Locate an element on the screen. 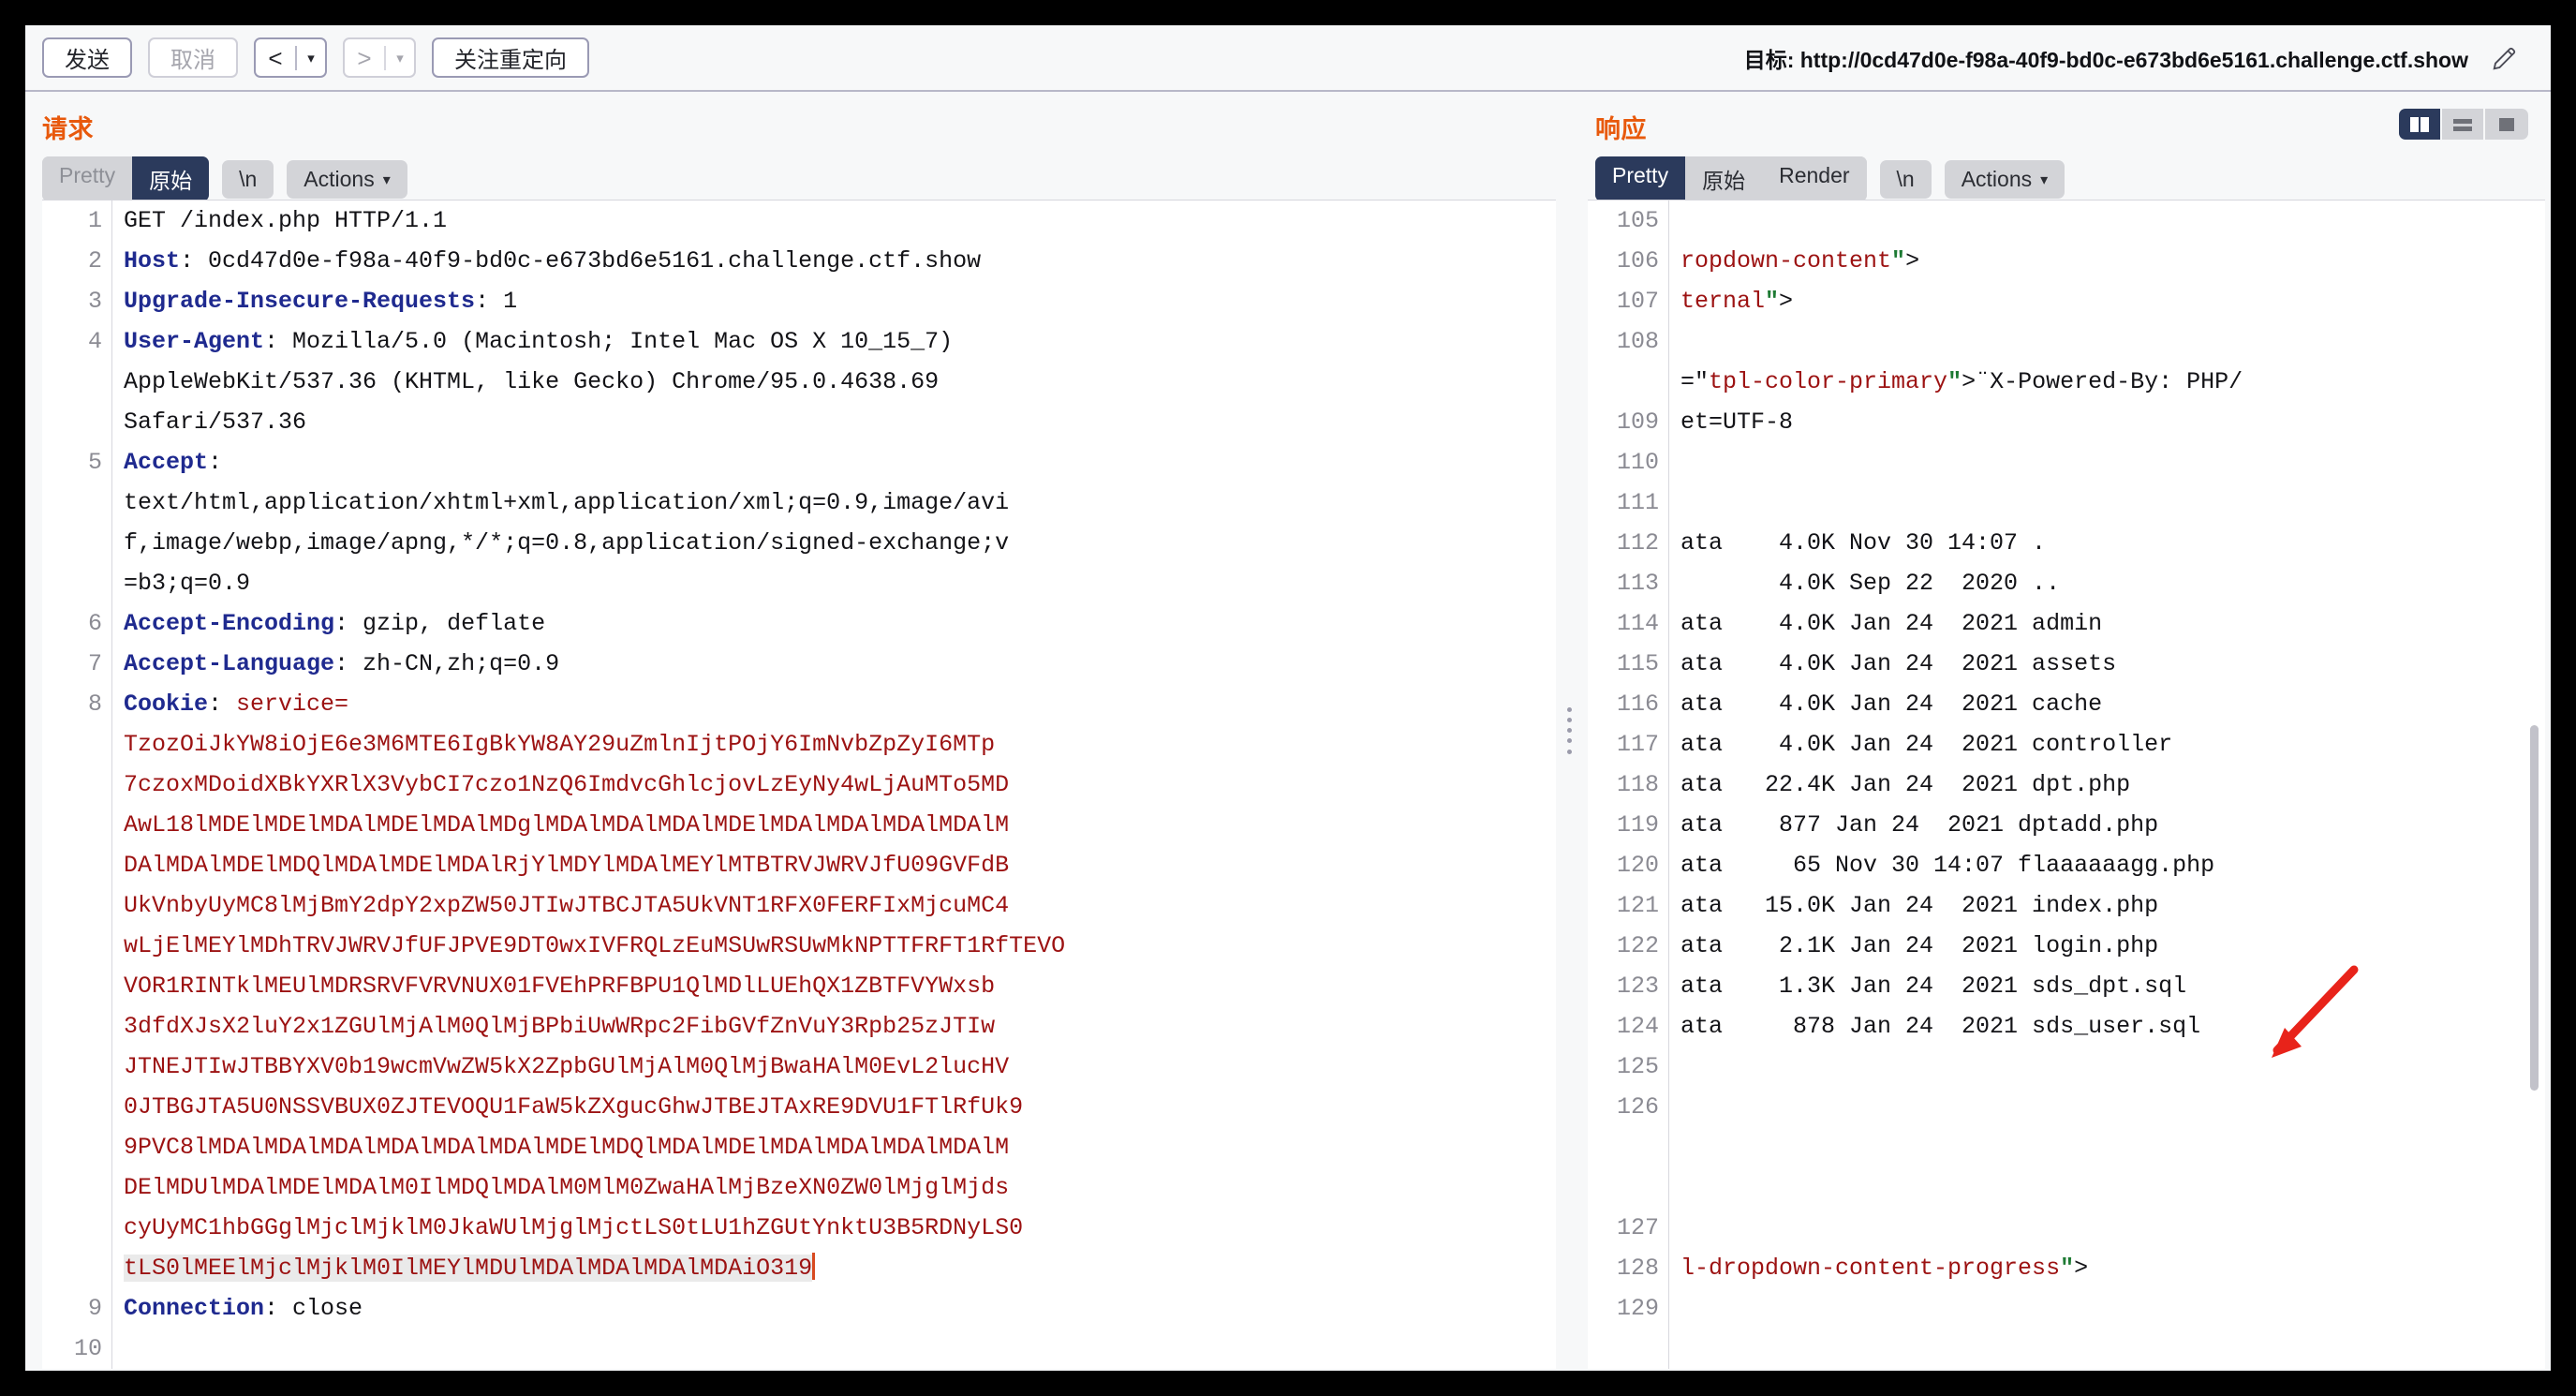  send-button: 发送 is located at coordinates (87, 57).